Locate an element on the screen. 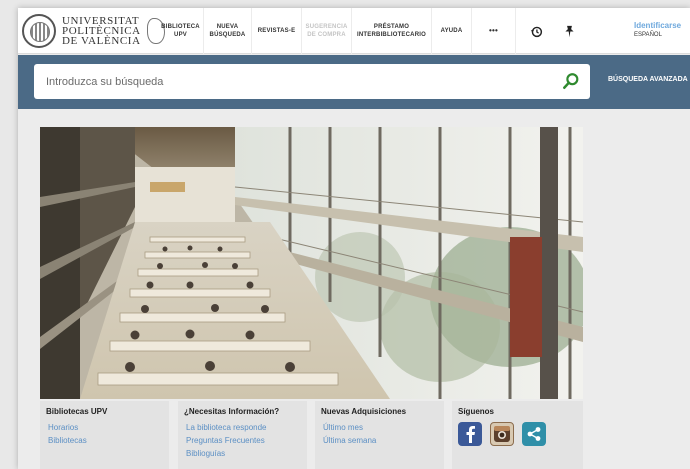 This screenshot has height=469, width=690. link-ultima-semana: Última semana is located at coordinates (379, 440).